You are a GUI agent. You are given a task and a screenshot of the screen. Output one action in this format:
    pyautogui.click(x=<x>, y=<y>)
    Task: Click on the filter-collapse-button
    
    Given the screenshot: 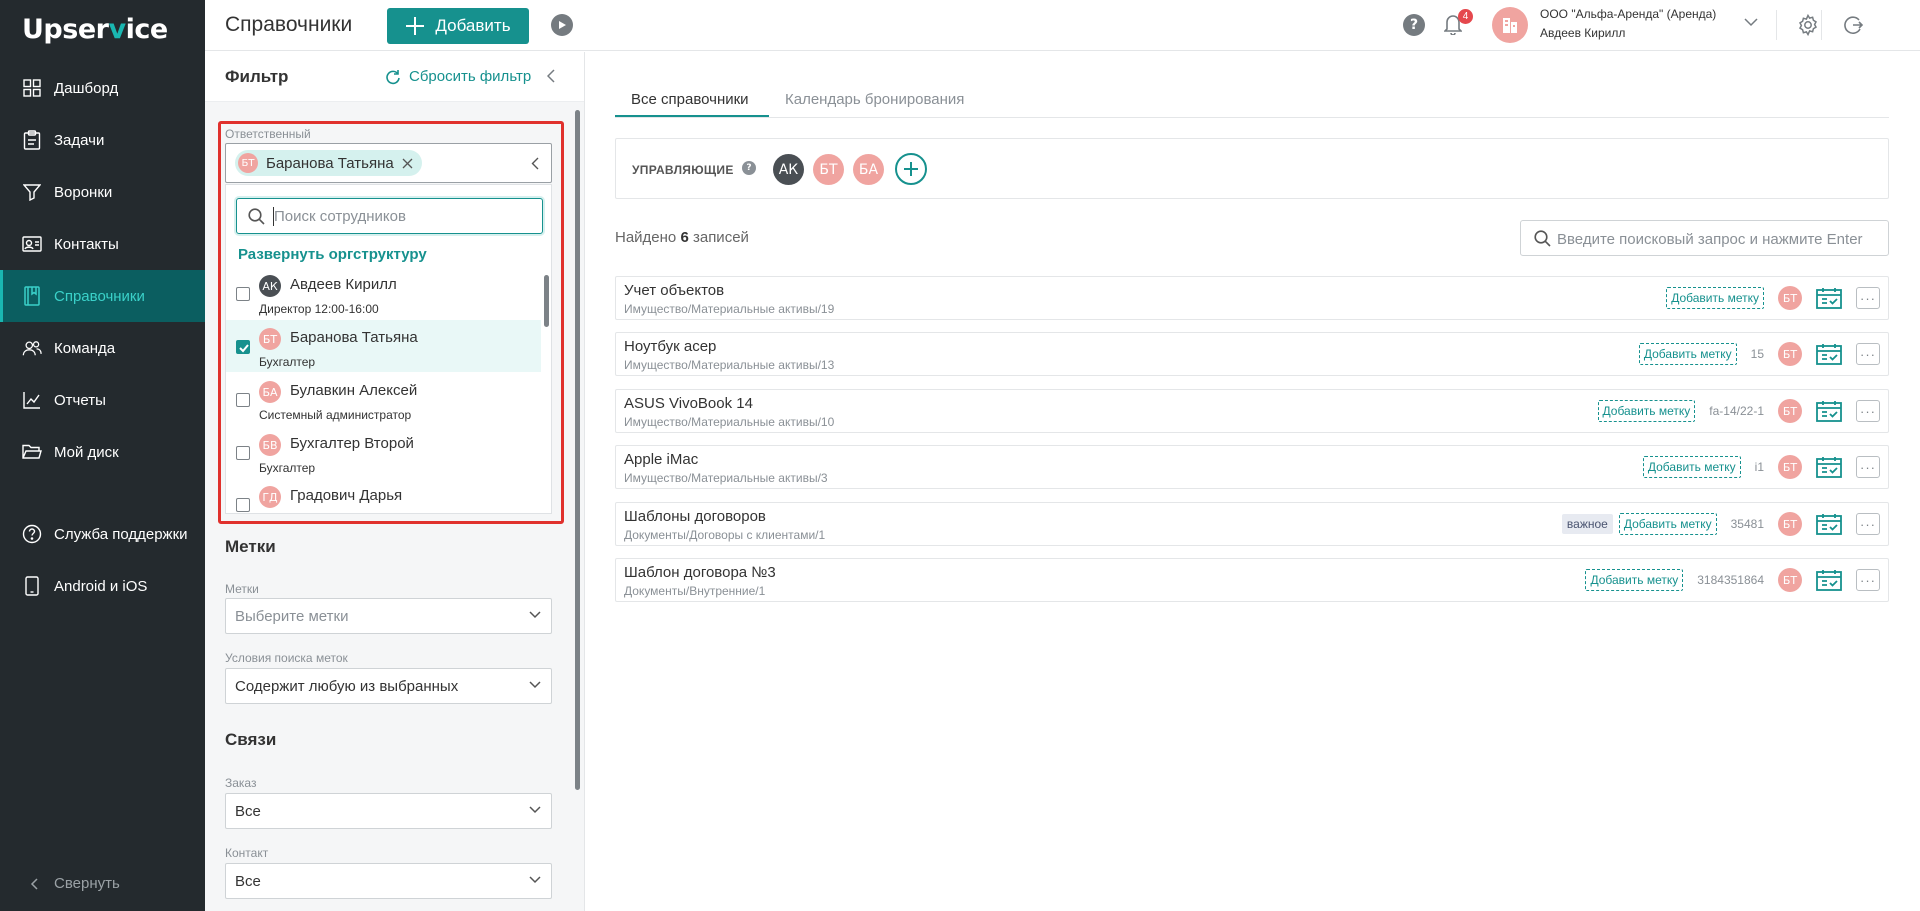 What is the action you would take?
    pyautogui.click(x=551, y=76)
    